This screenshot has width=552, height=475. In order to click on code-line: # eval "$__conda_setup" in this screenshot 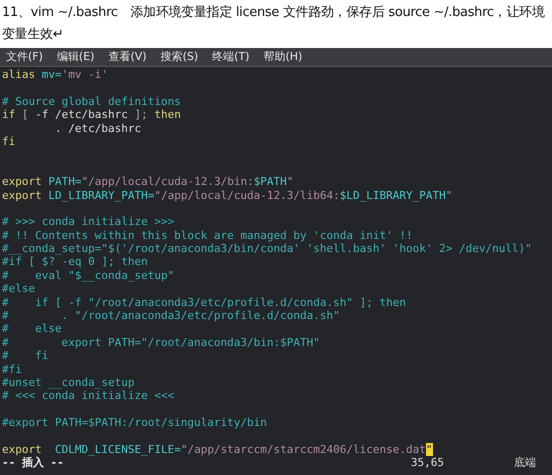, I will do `click(88, 275)`.